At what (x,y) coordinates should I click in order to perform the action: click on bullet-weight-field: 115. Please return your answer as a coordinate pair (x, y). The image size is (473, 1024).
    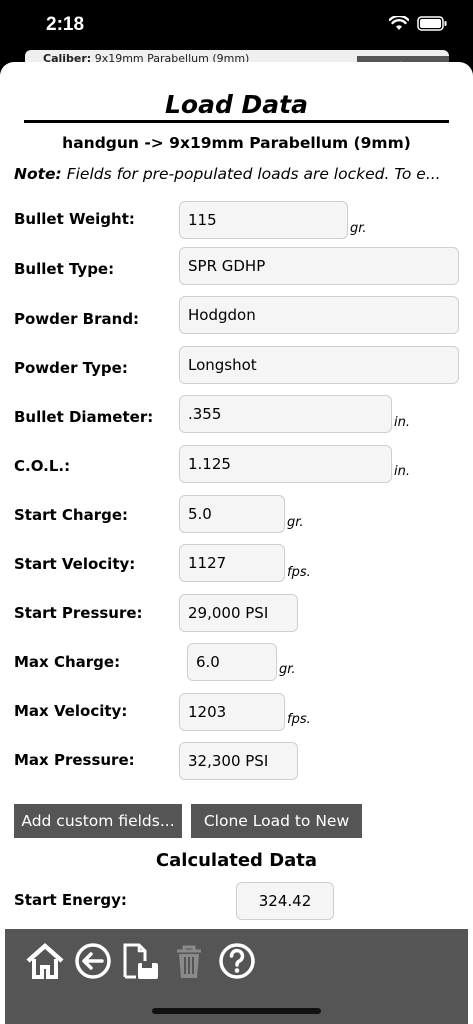
    Looking at the image, I should click on (263, 220).